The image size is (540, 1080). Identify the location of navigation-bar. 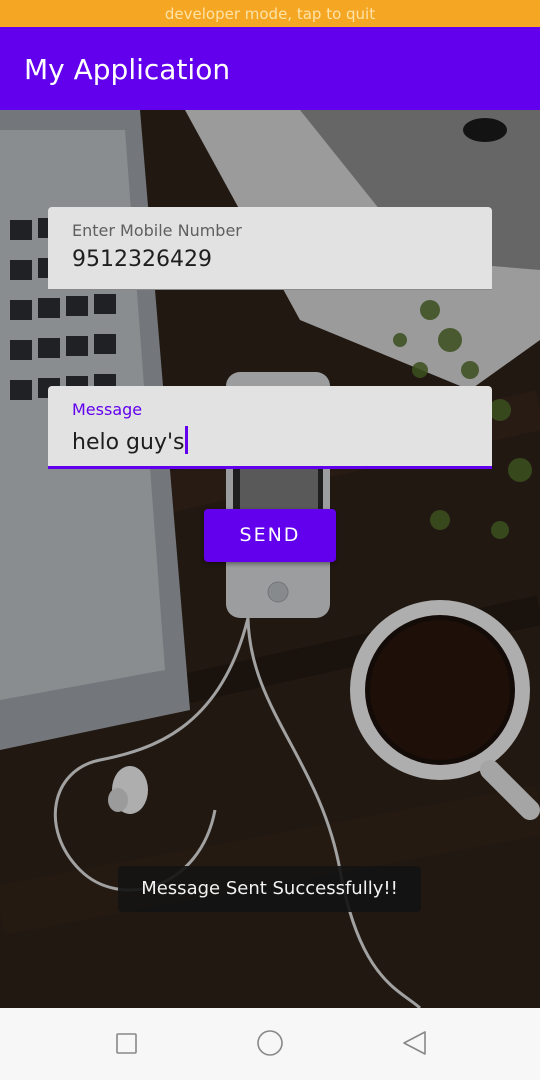
(270, 1044).